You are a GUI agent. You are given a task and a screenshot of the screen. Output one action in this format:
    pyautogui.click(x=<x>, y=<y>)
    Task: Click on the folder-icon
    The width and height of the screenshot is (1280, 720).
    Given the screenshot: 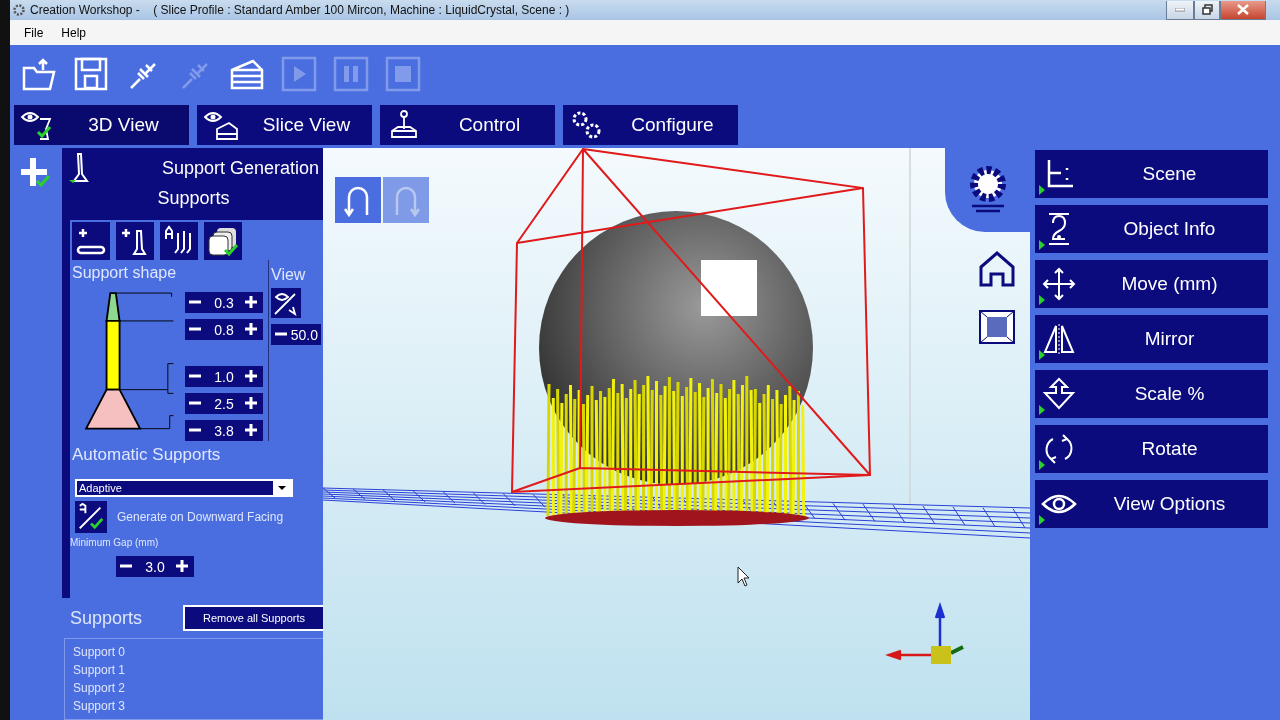 What is the action you would take?
    pyautogui.click(x=39, y=74)
    